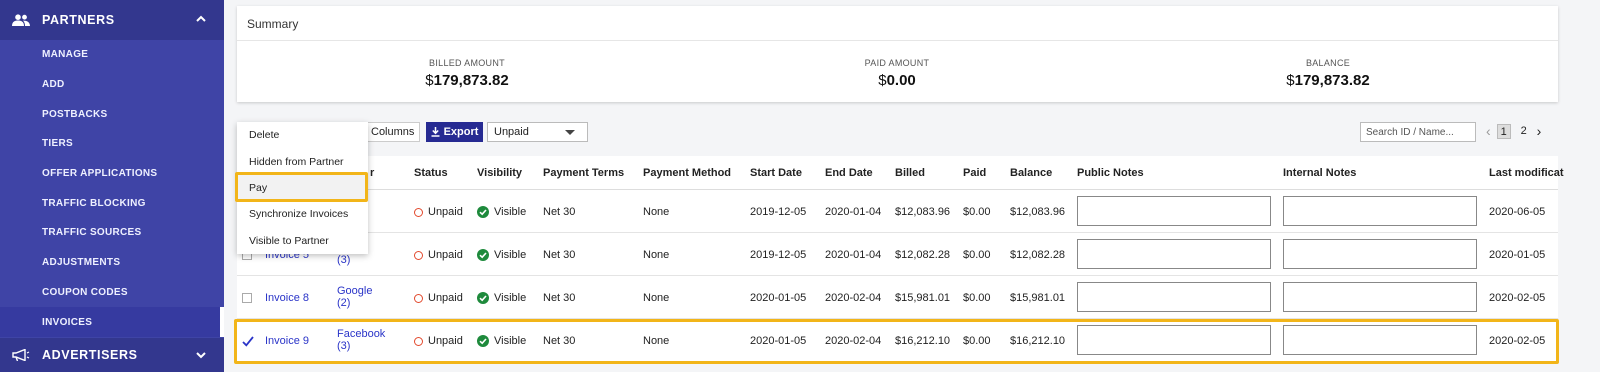 This screenshot has width=1600, height=372. Describe the element at coordinates (302, 241) in the screenshot. I see `menu-item-visible-to-partner: Visible to Partner` at that location.